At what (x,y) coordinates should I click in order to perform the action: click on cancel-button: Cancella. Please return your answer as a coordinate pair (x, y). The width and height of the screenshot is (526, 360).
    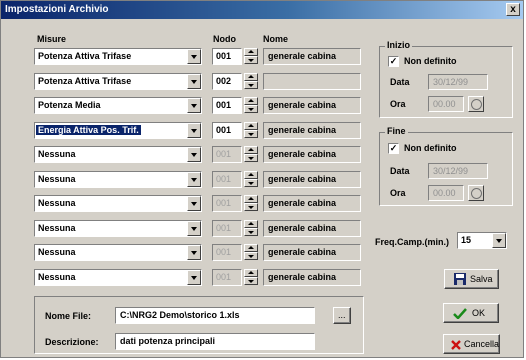
    Looking at the image, I should click on (471, 344).